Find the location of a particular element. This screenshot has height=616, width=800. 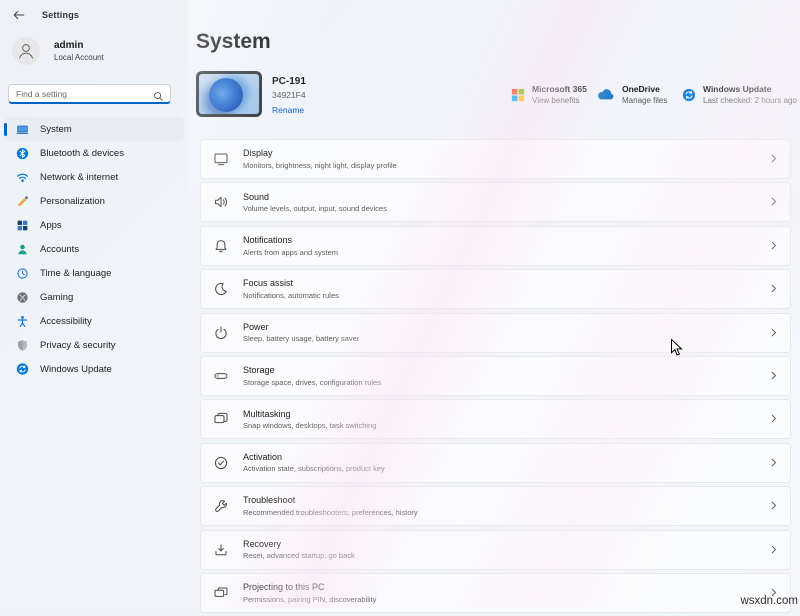

sidebar-item-label: Gaming is located at coordinates (57, 297).